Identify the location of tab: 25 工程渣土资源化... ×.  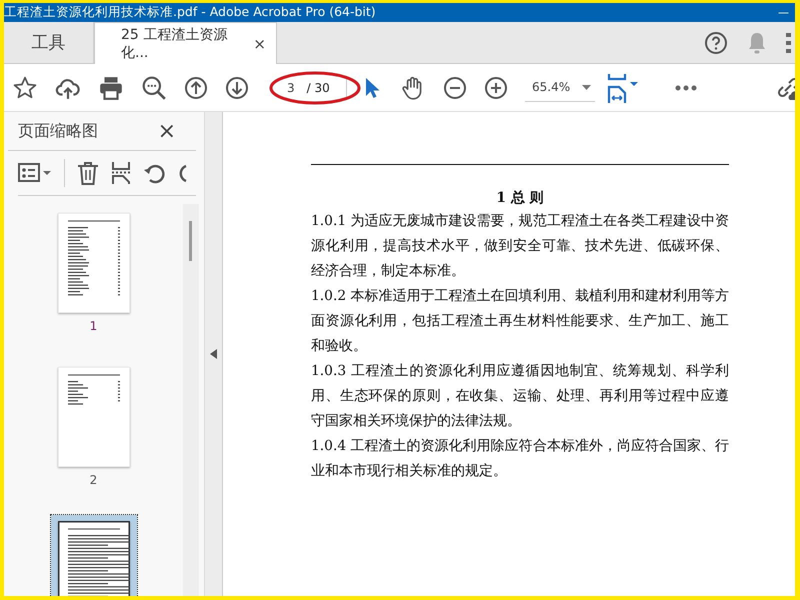
(185, 43).